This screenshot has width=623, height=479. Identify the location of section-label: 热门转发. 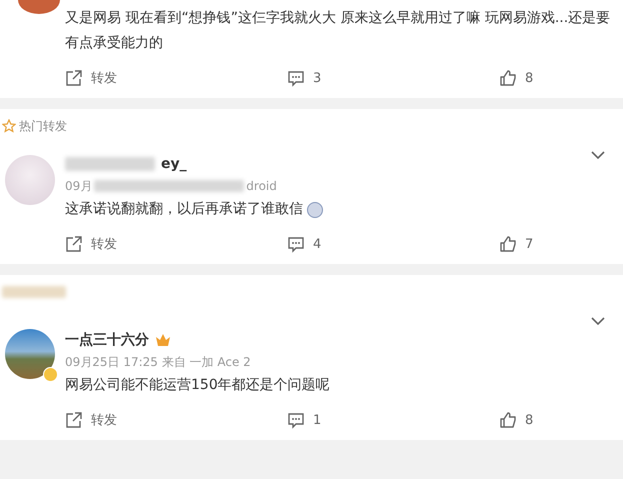
(43, 126).